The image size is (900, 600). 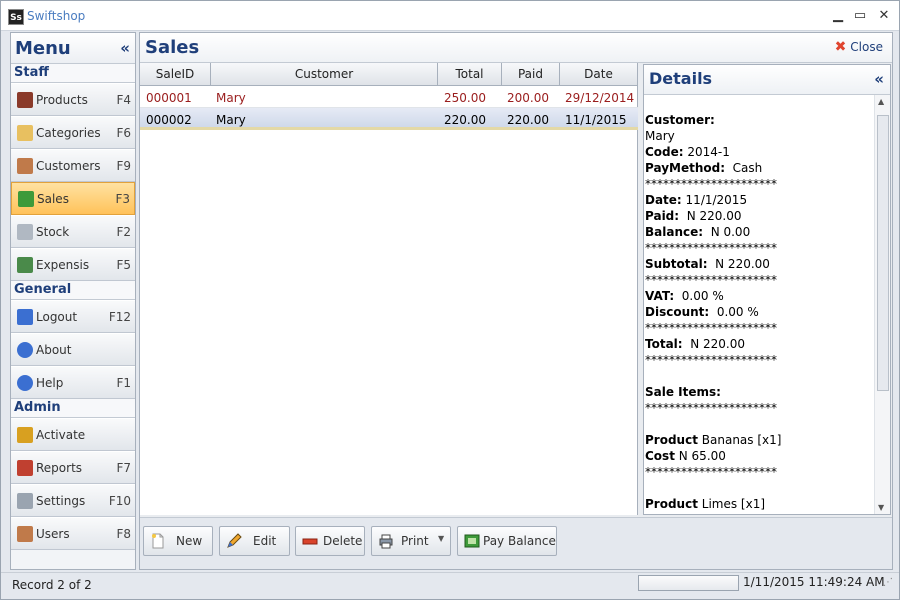 I want to click on menu-collapse-button: «, so click(x=125, y=48).